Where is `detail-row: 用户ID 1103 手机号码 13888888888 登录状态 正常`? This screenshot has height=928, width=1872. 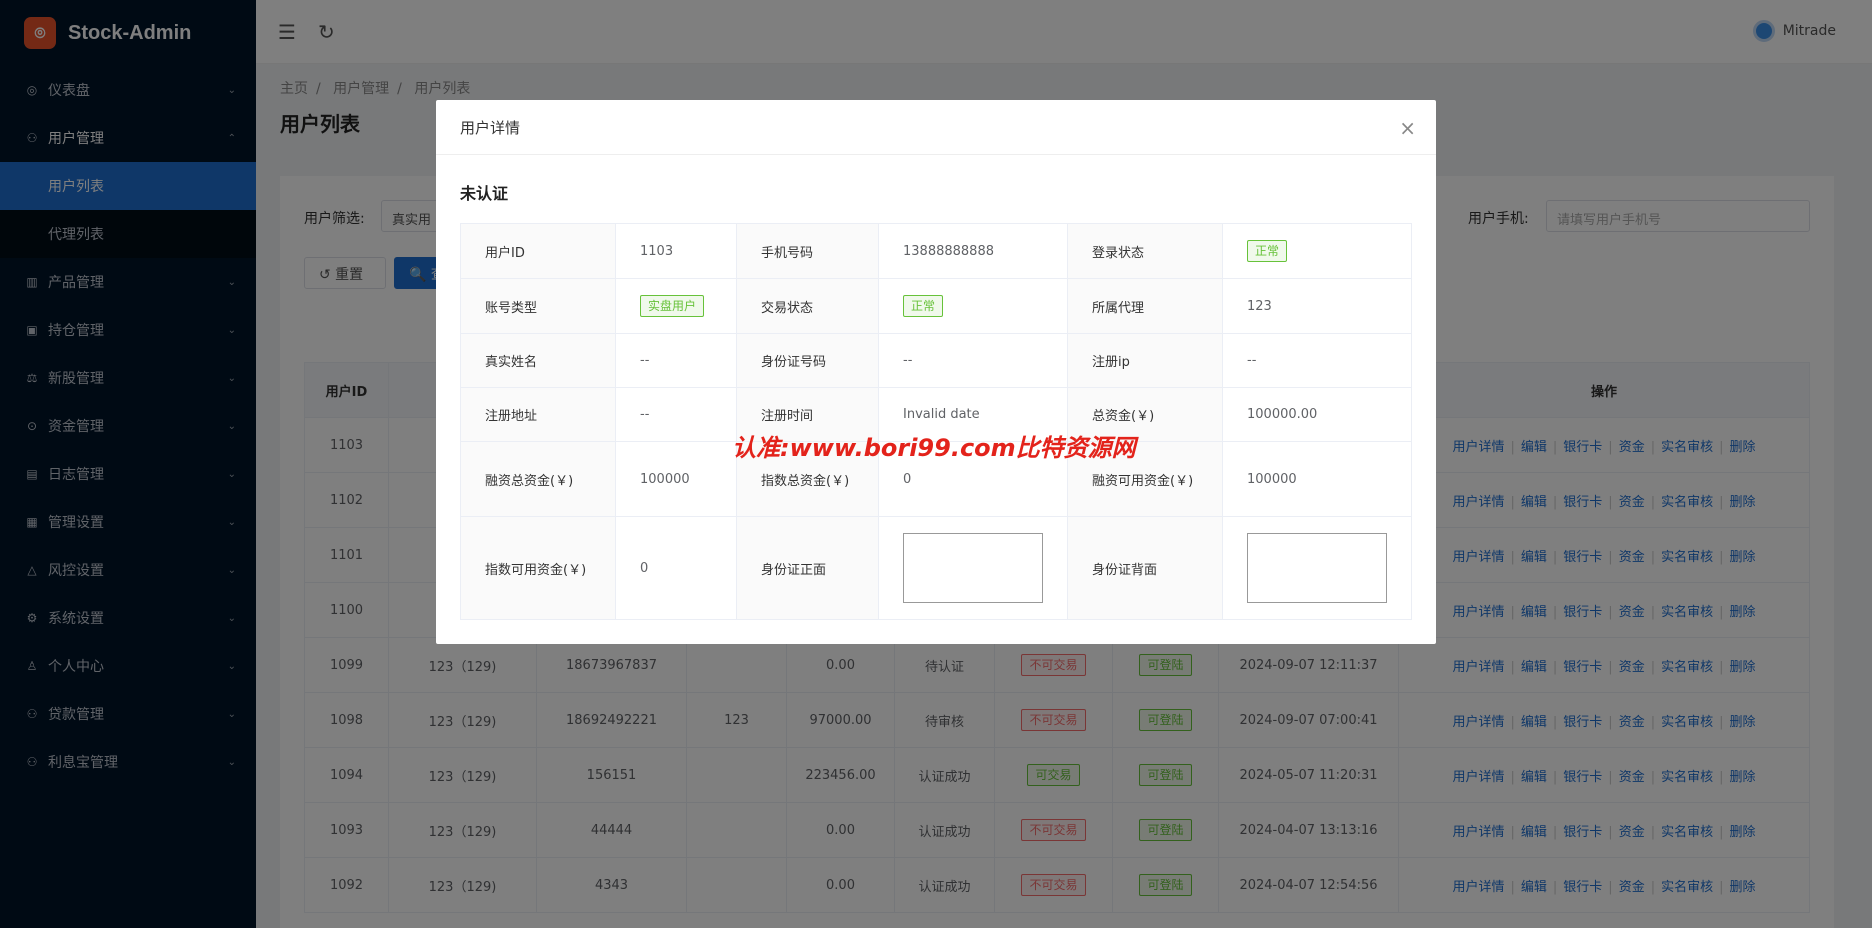 detail-row: 用户ID 1103 手机号码 13888888888 登录状态 正常 is located at coordinates (936, 251).